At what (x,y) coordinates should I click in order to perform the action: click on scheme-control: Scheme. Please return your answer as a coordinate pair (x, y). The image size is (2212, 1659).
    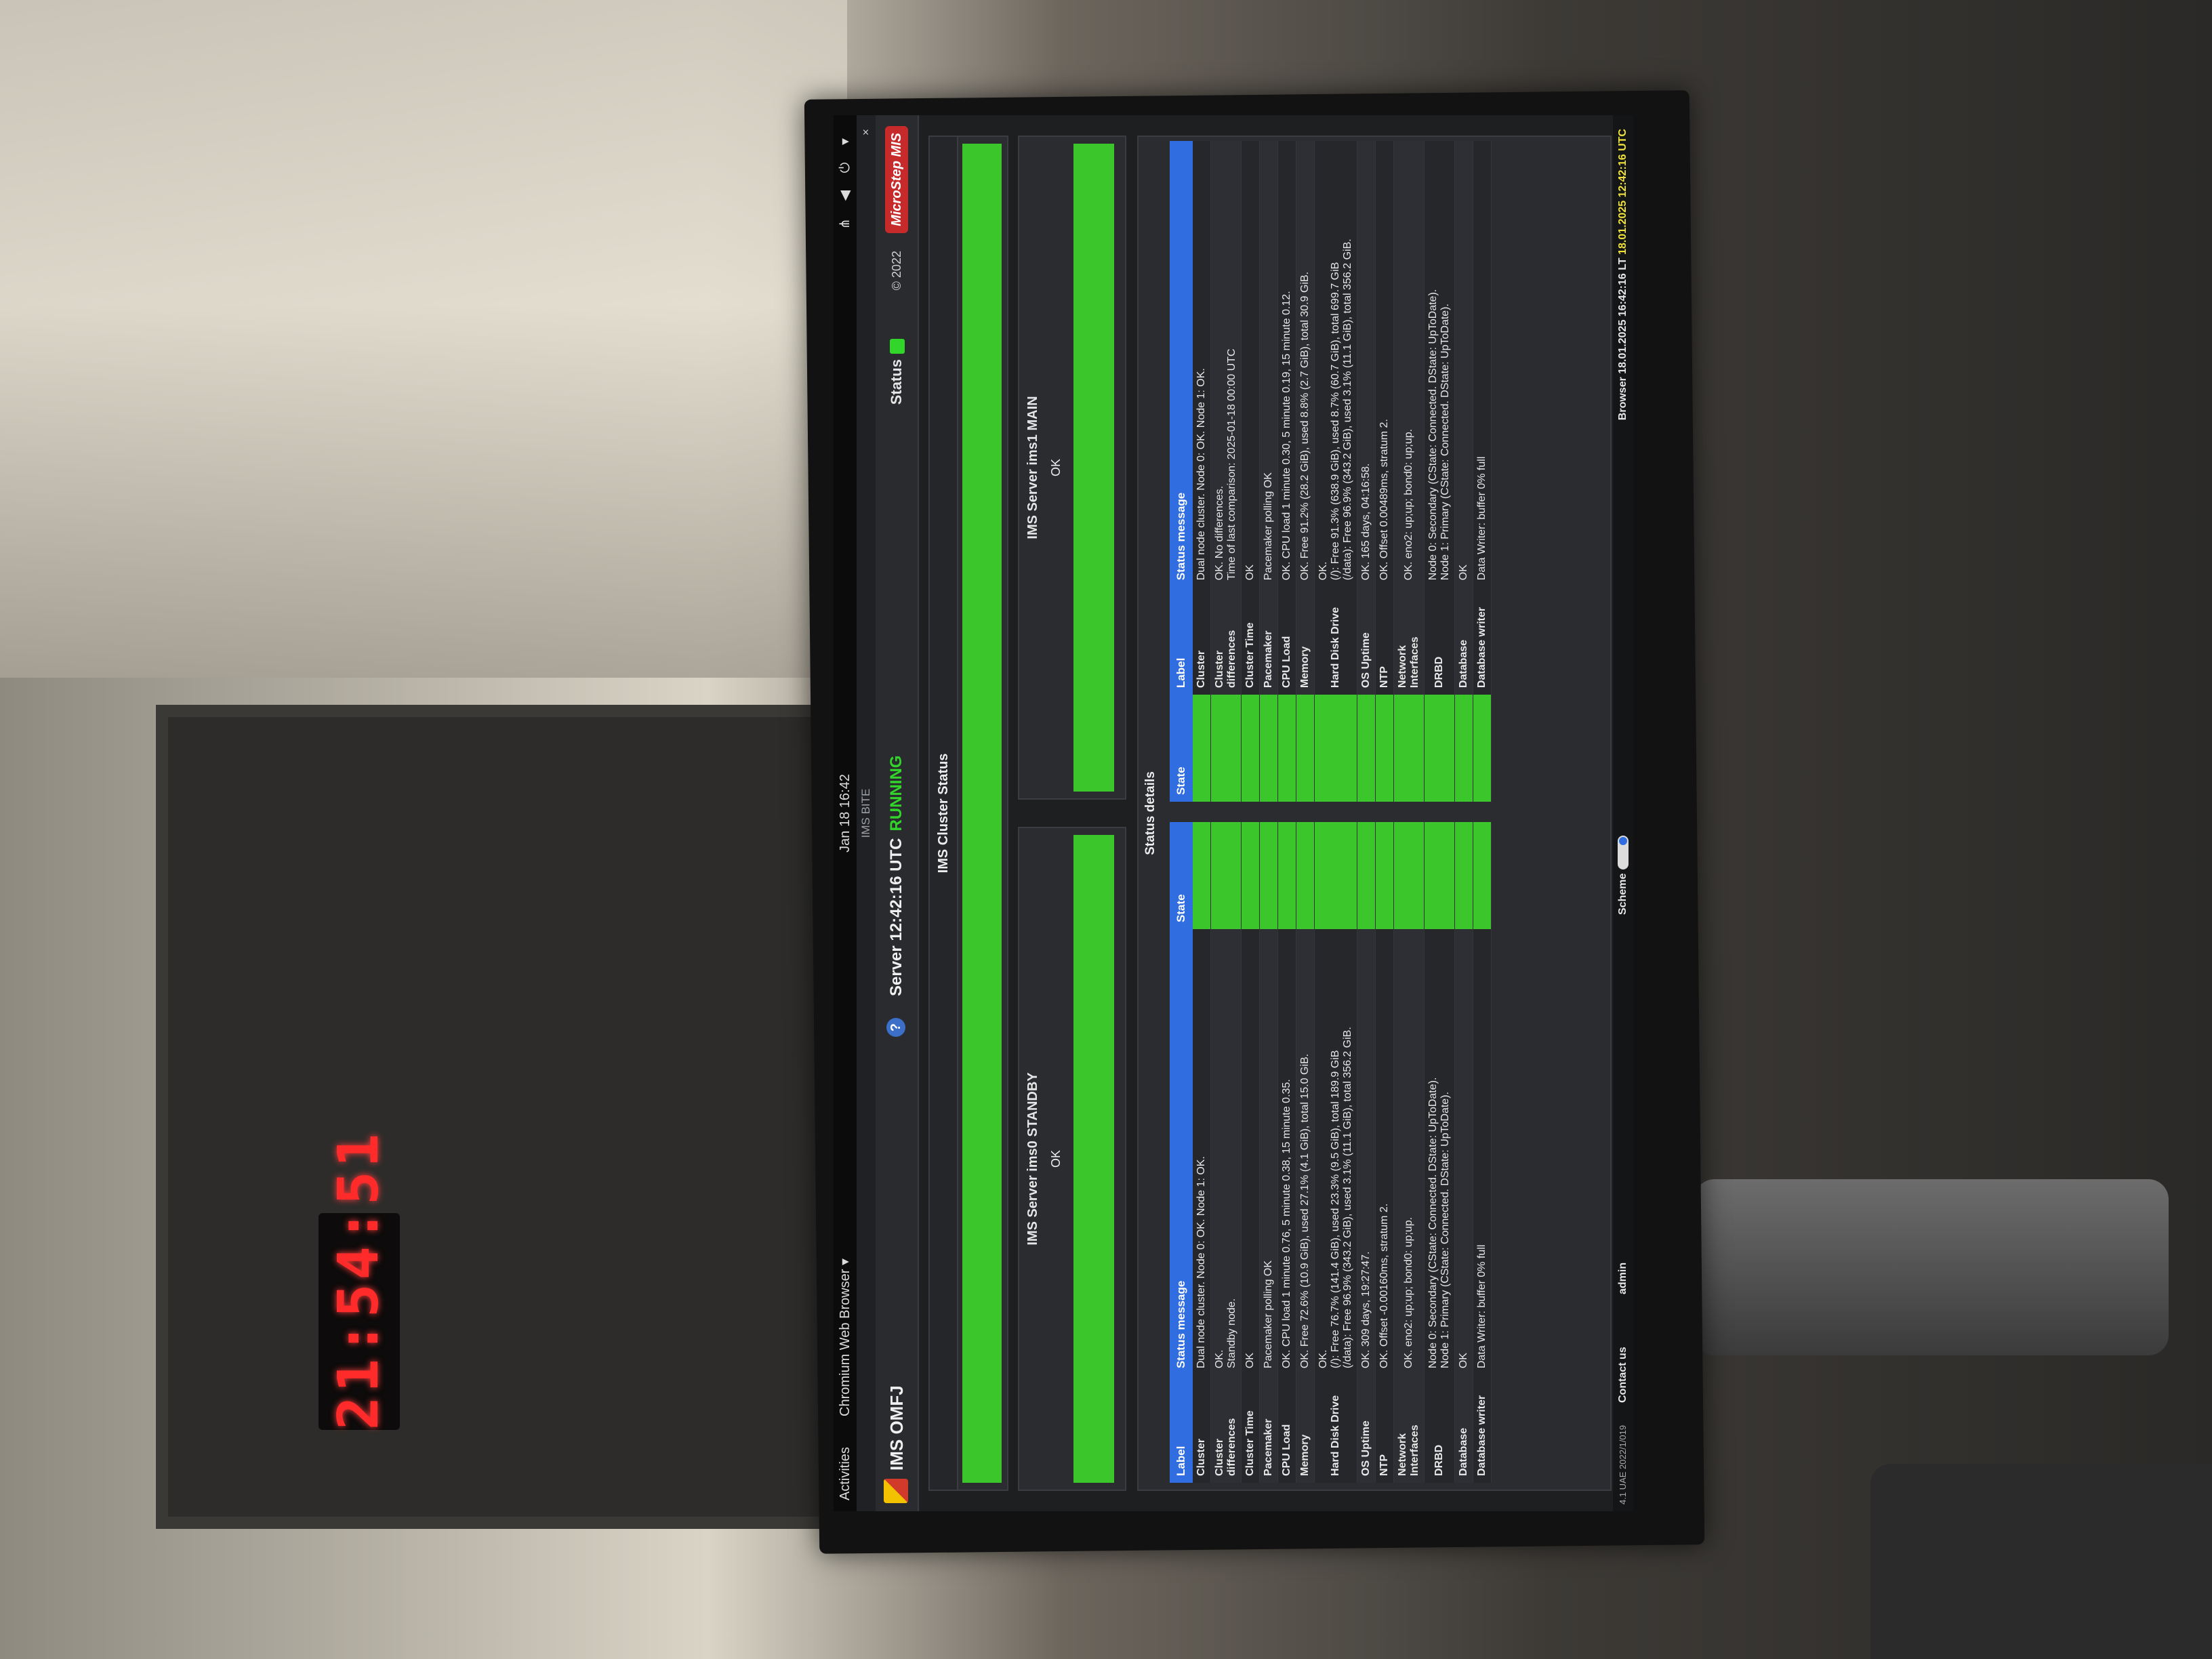
    Looking at the image, I should click on (1623, 875).